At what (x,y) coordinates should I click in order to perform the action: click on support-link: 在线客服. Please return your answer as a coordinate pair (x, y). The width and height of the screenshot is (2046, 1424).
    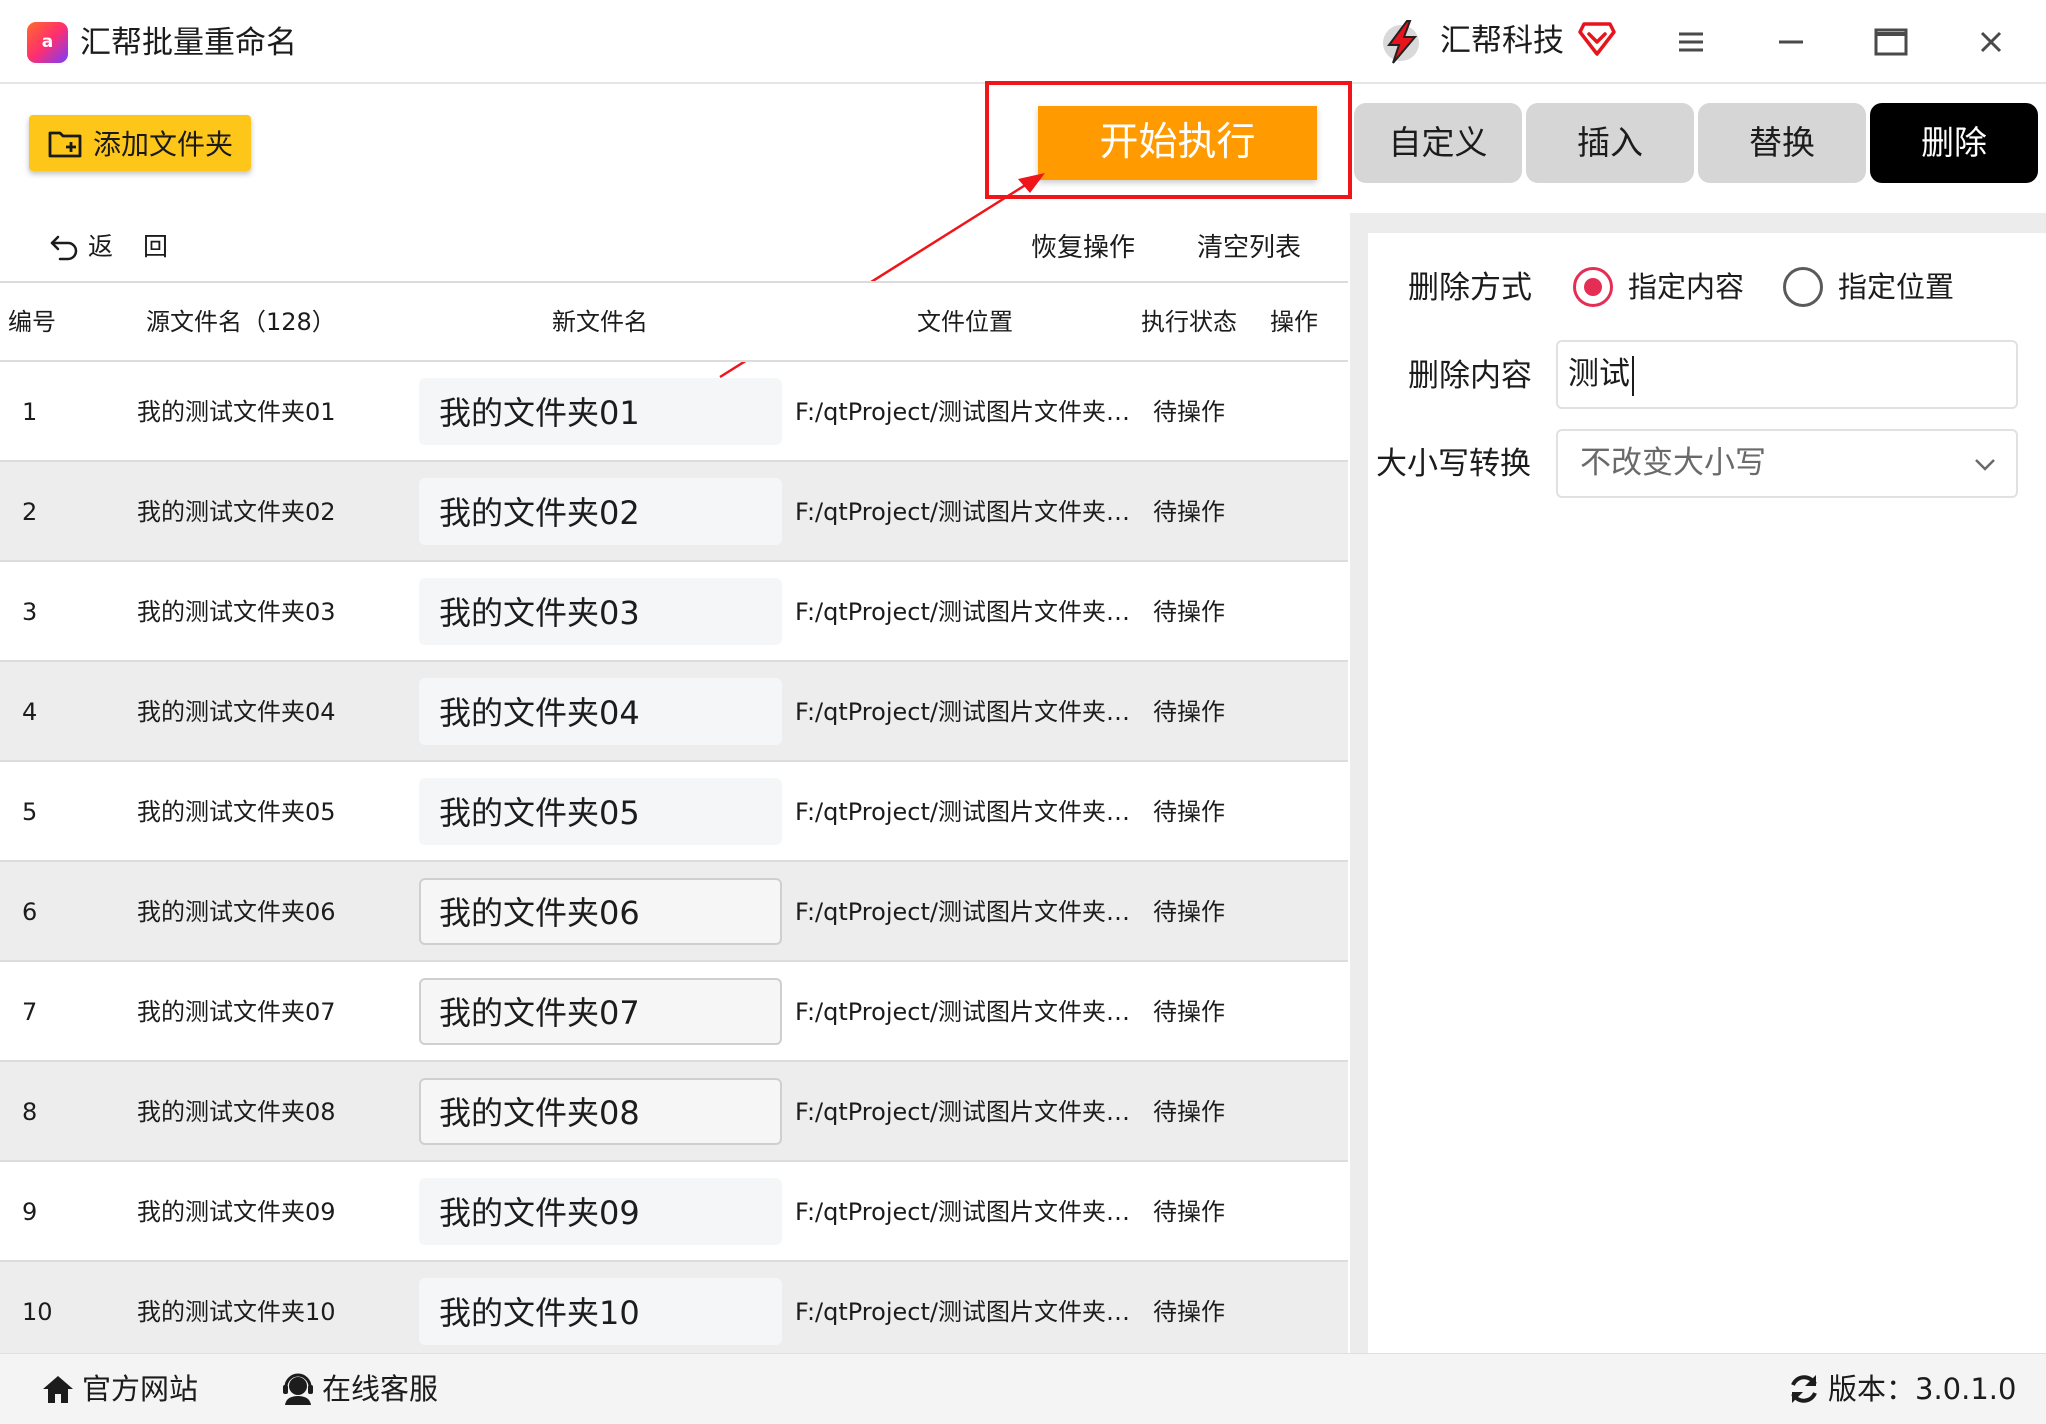
    Looking at the image, I should click on (359, 1389).